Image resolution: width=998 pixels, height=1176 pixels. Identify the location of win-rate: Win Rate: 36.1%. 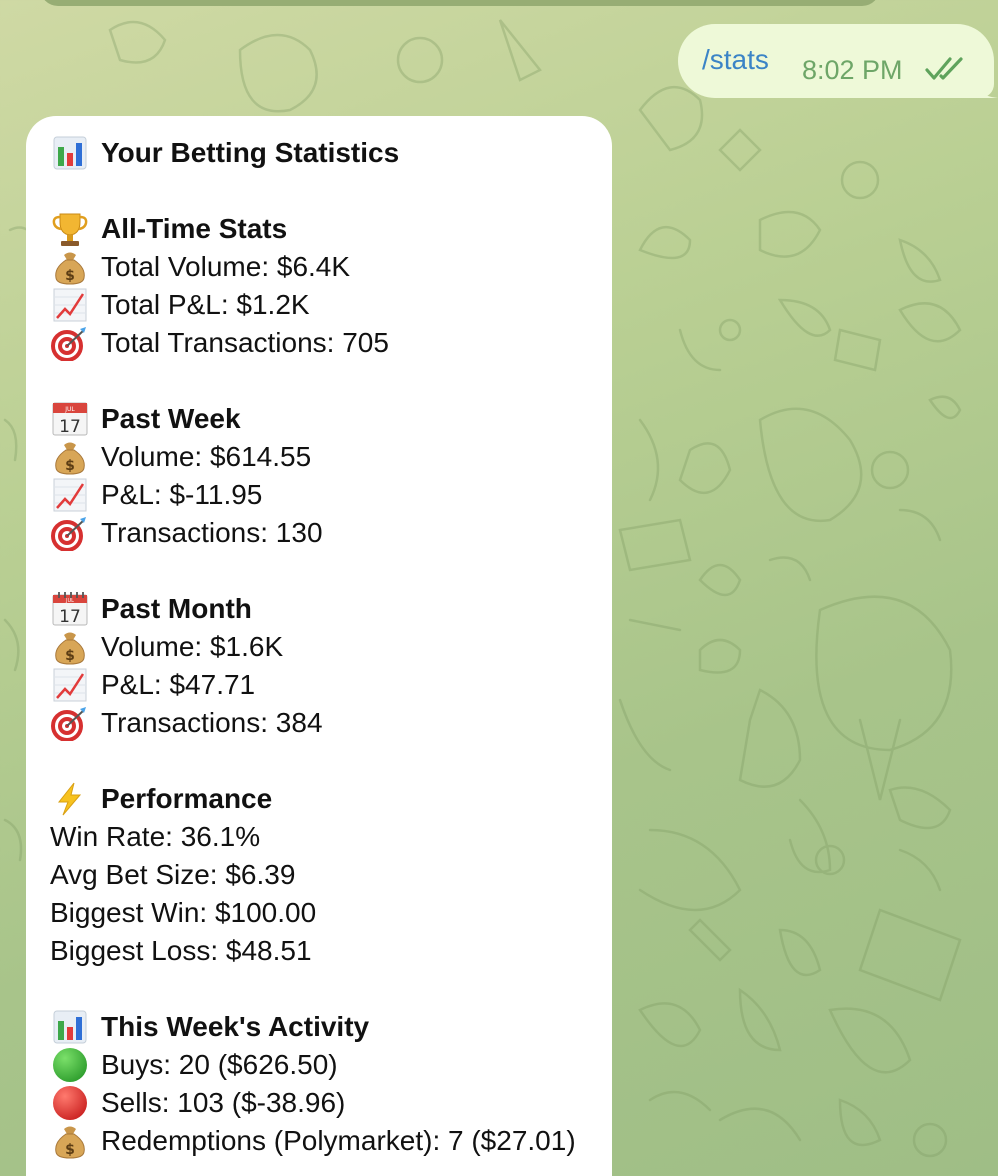
(330, 837).